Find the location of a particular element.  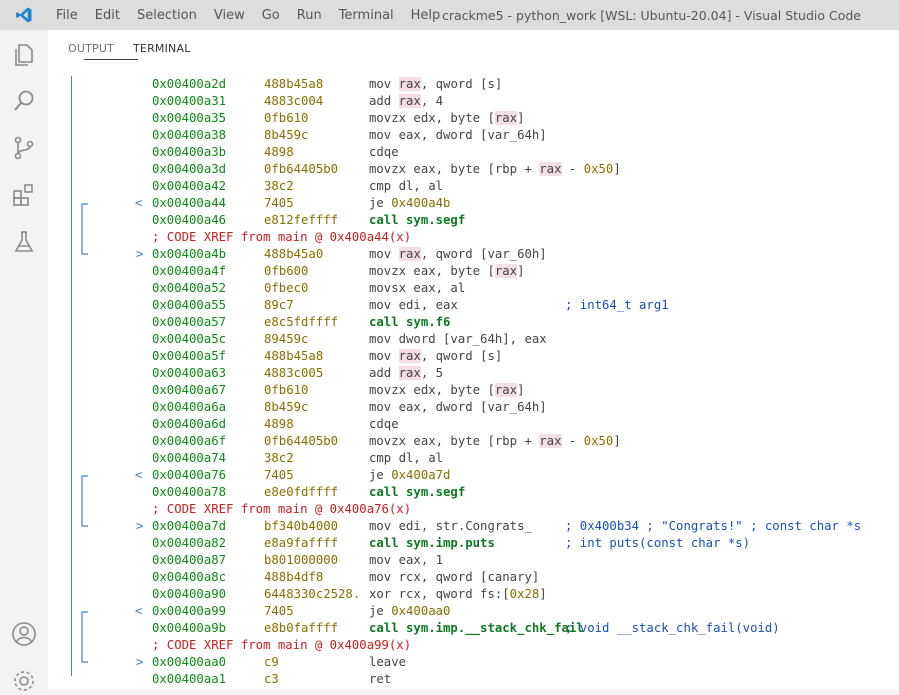

source-control-icon is located at coordinates (24, 148).